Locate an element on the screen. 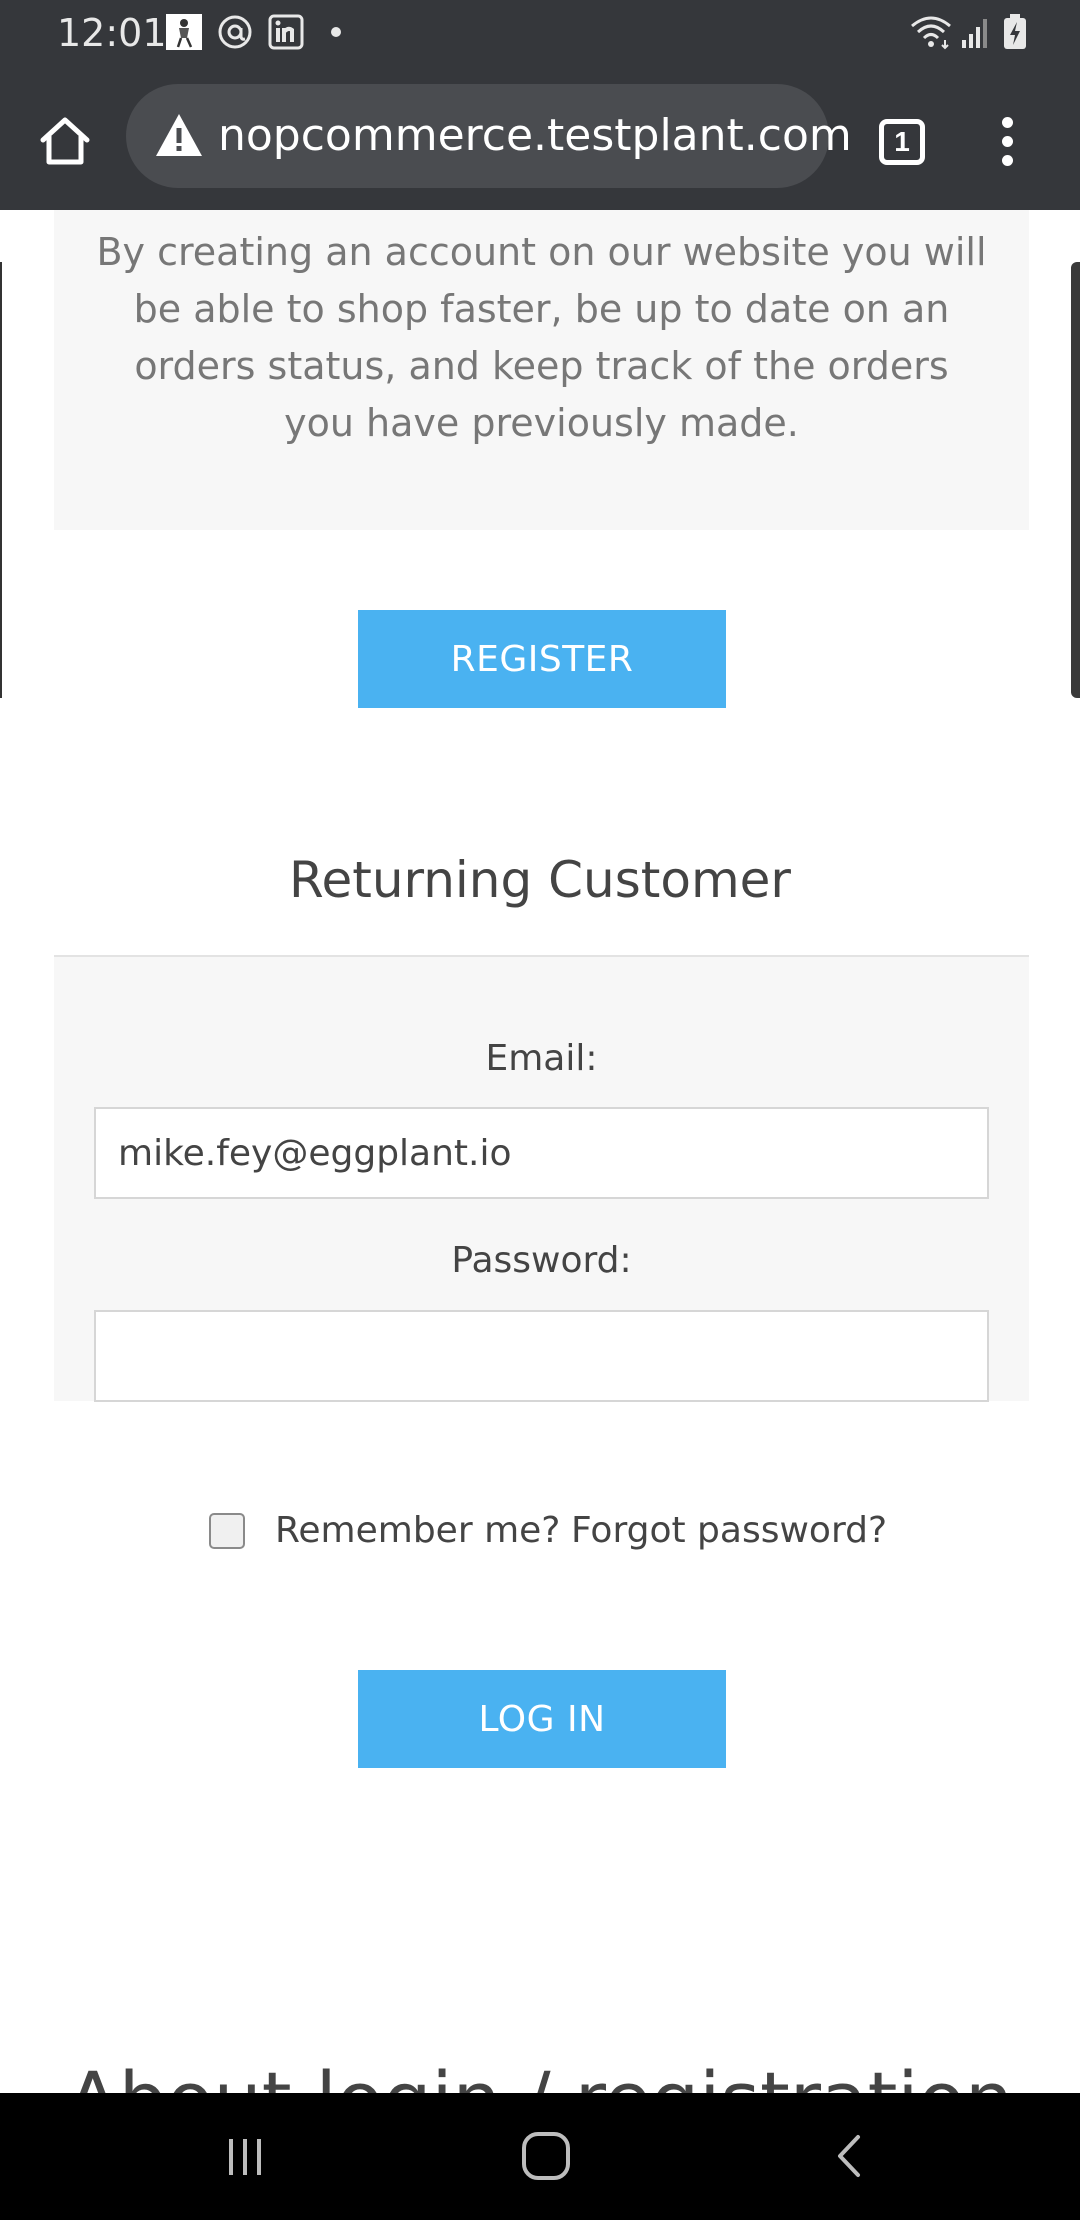  remember-me-checkbox is located at coordinates (227, 1531).